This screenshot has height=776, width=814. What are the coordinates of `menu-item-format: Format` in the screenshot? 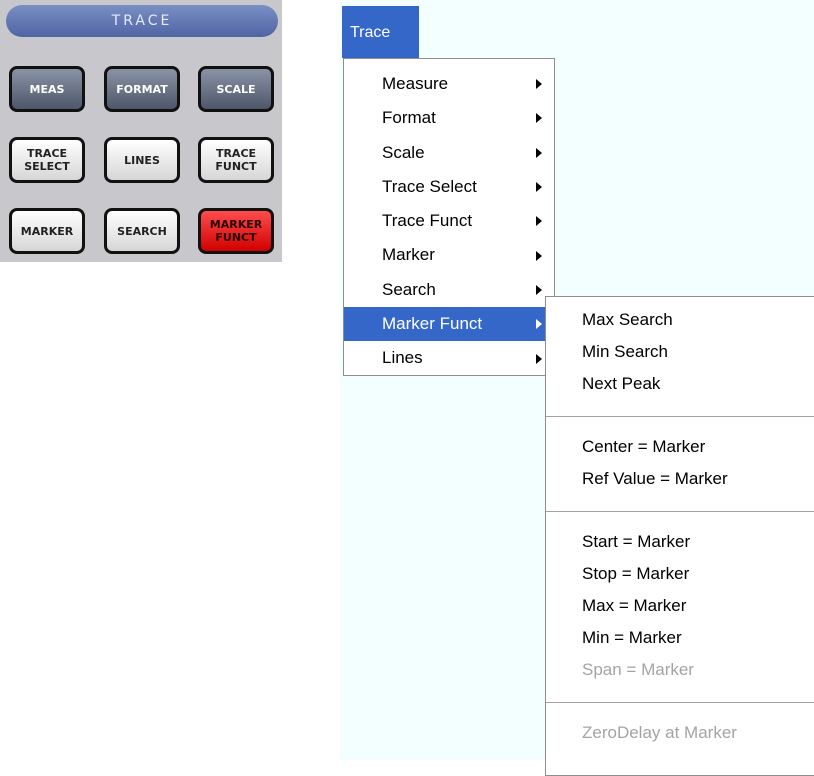 It's located at (449, 118).